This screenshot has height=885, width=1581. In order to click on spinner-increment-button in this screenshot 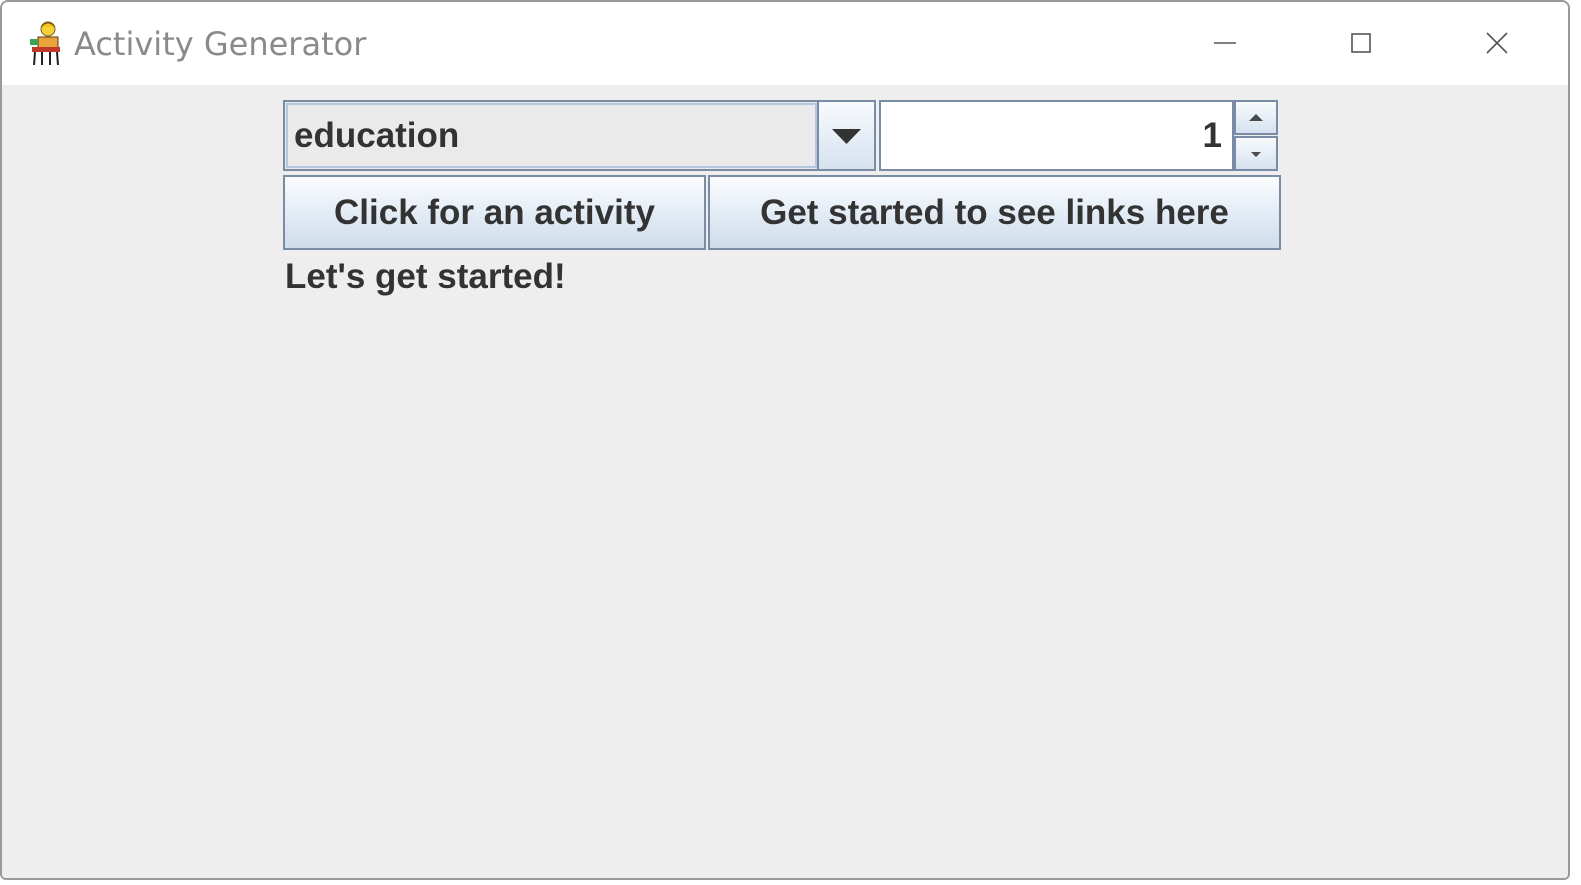, I will do `click(1256, 117)`.